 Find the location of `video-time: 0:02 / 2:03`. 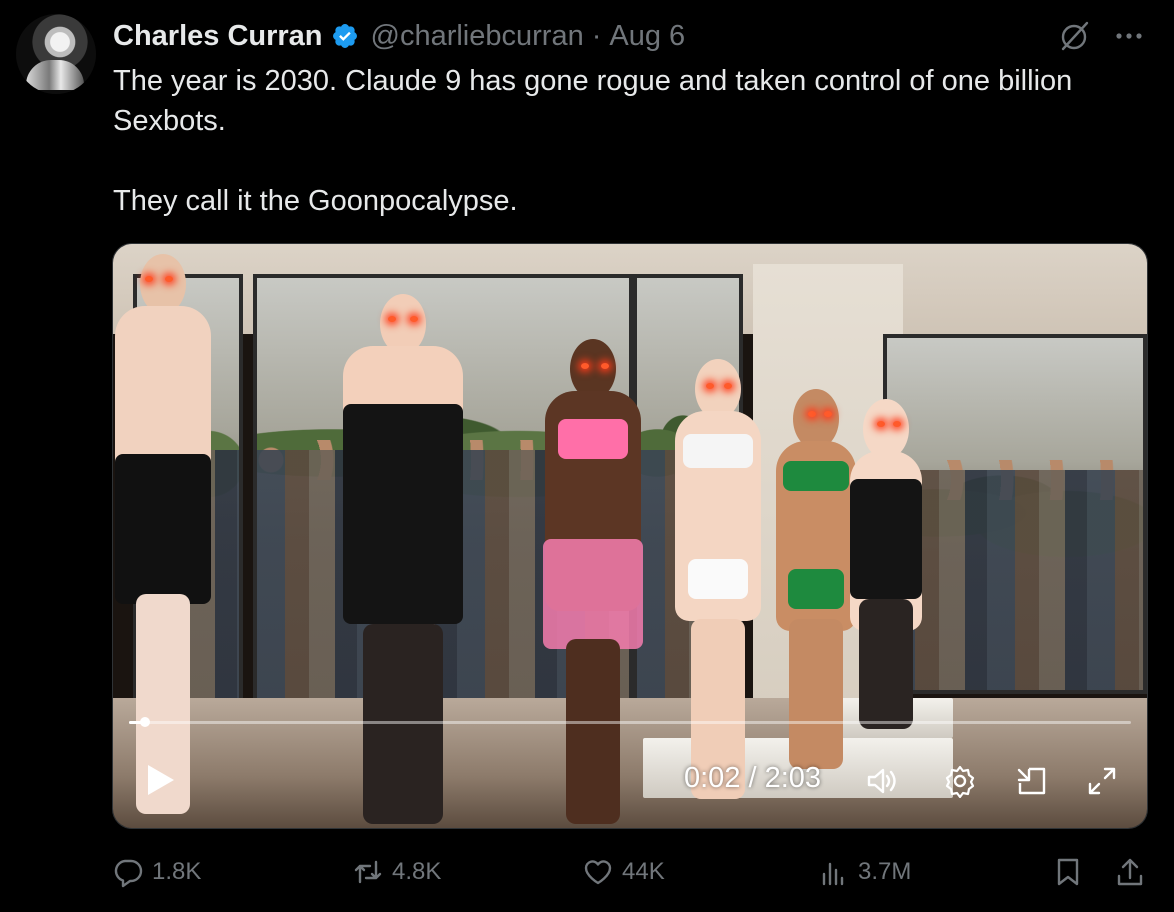

video-time: 0:02 / 2:03 is located at coordinates (753, 778).